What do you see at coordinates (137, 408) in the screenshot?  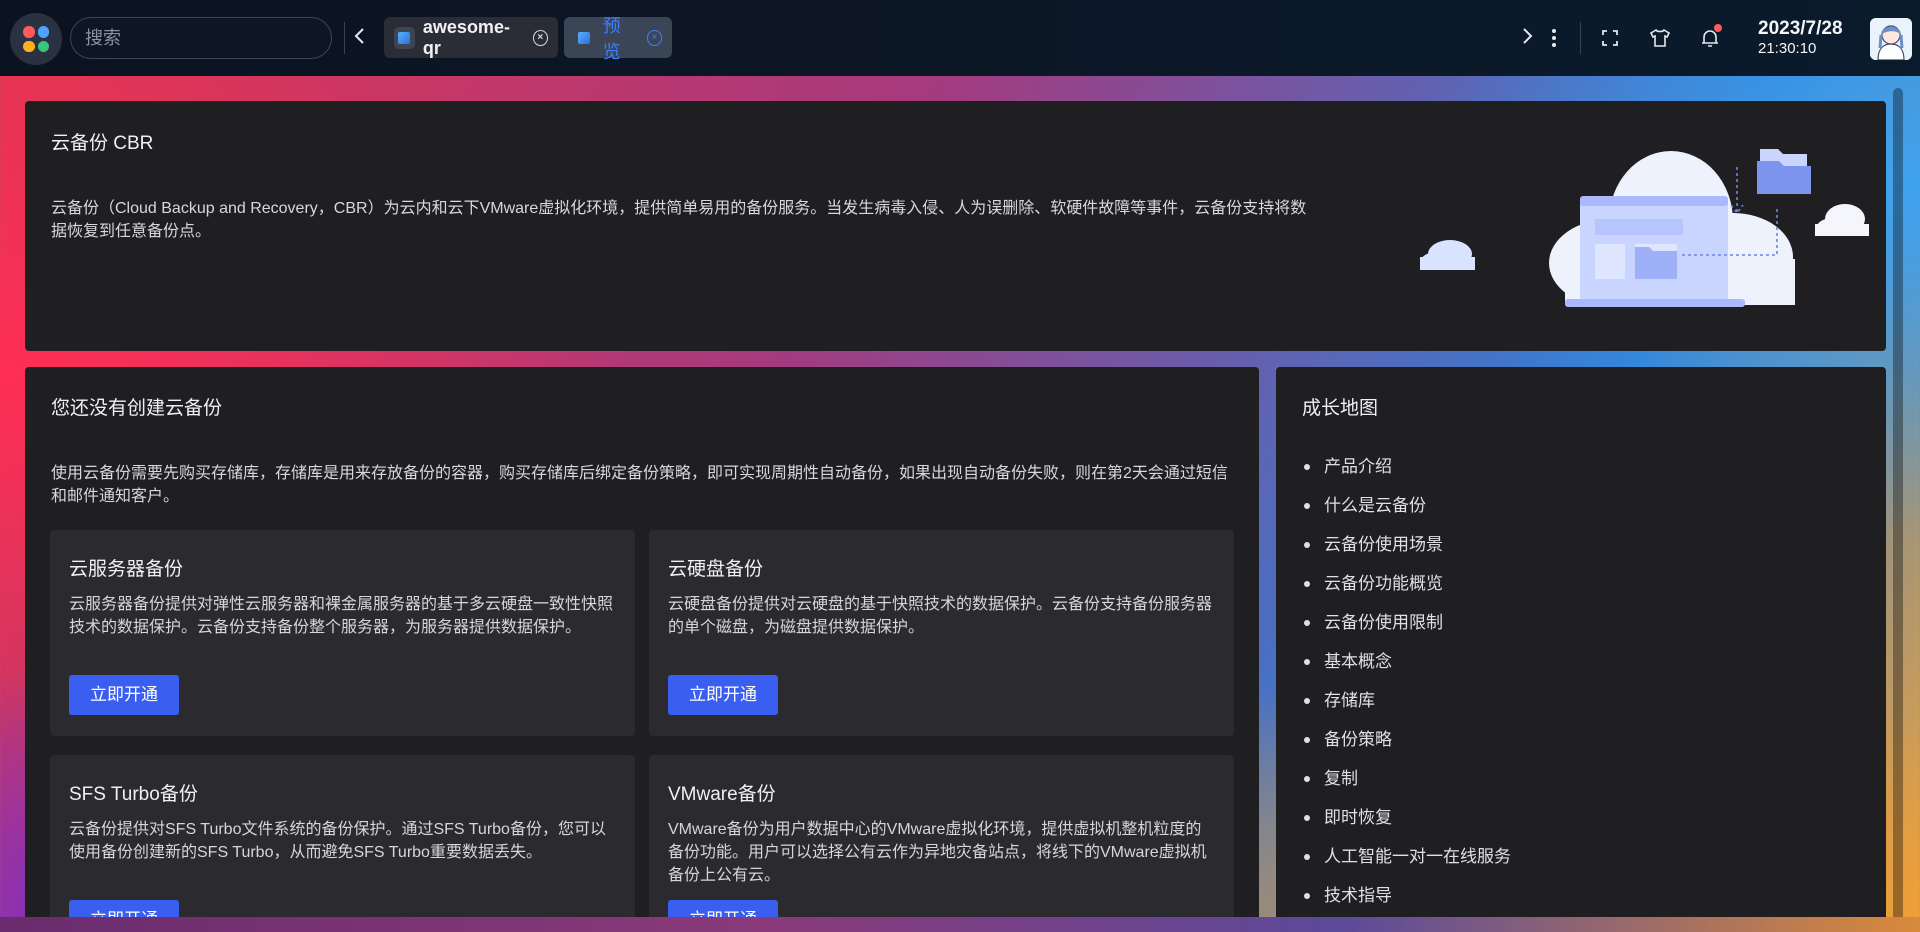 I see `section-title: 您还没有创建云备份` at bounding box center [137, 408].